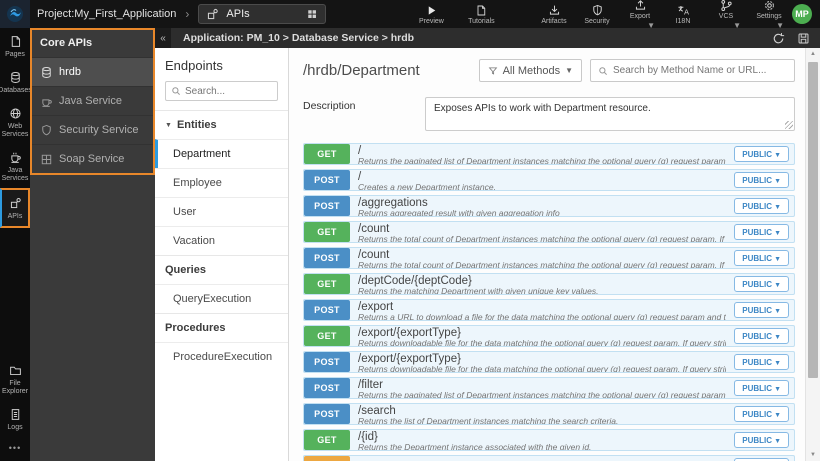 The image size is (820, 461). I want to click on grid-icon, so click(312, 14).